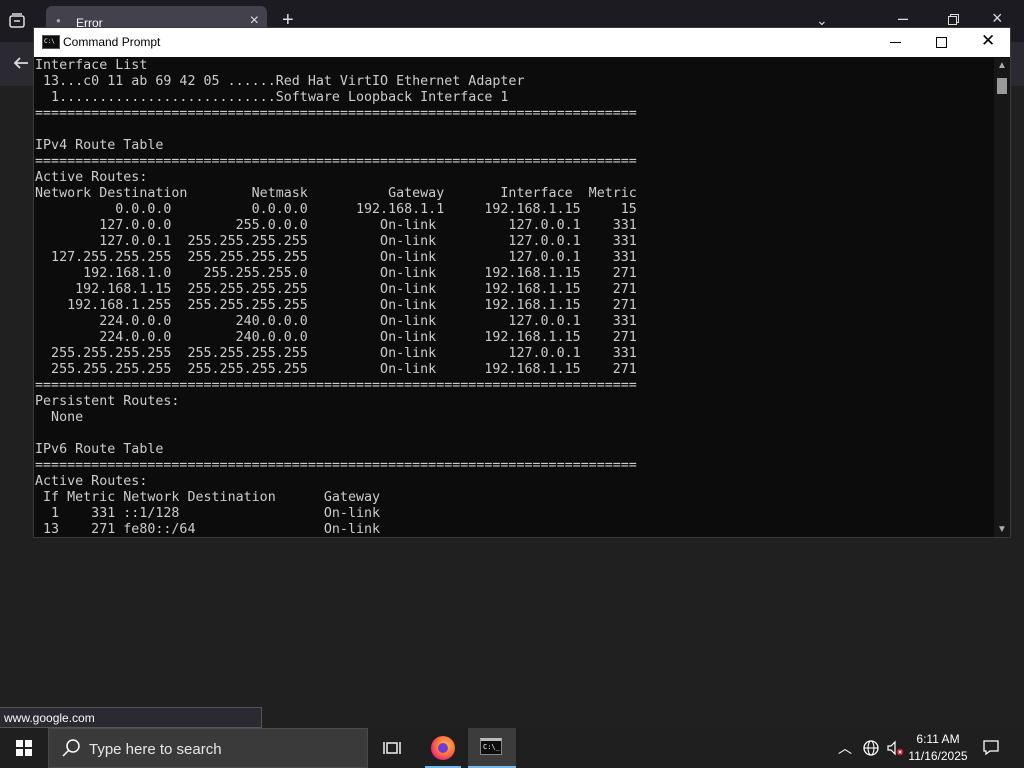 The image size is (1024, 768). Describe the element at coordinates (953, 18) in the screenshot. I see `browser-restore-button` at that location.